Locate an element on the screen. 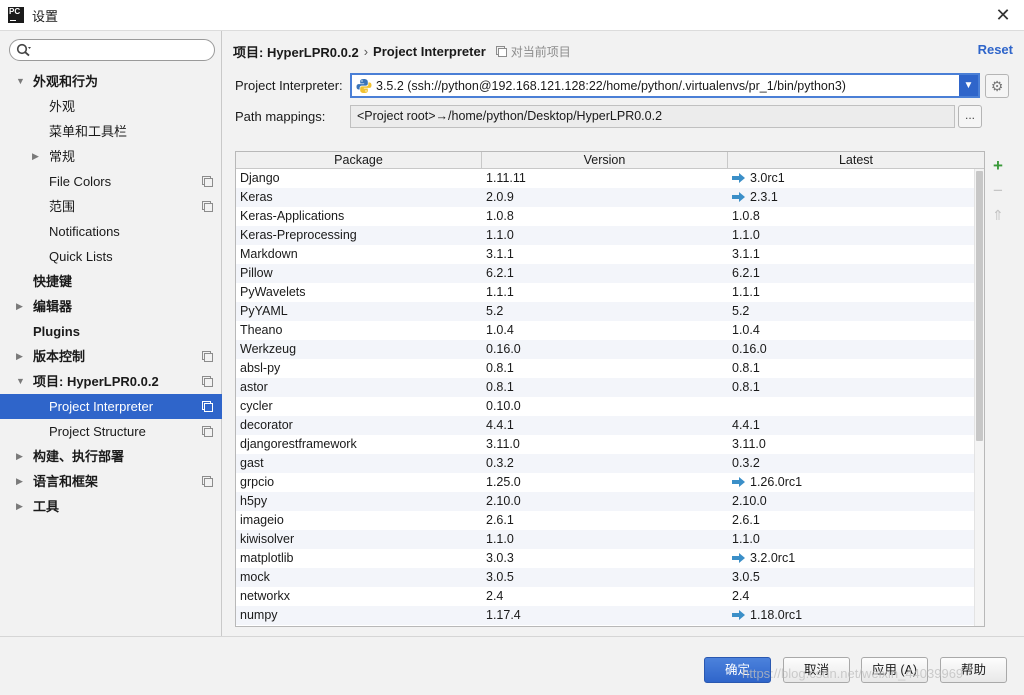 This screenshot has width=1024, height=695. table-row: Pillow 6.2.1 6.2.1 is located at coordinates (605, 273).